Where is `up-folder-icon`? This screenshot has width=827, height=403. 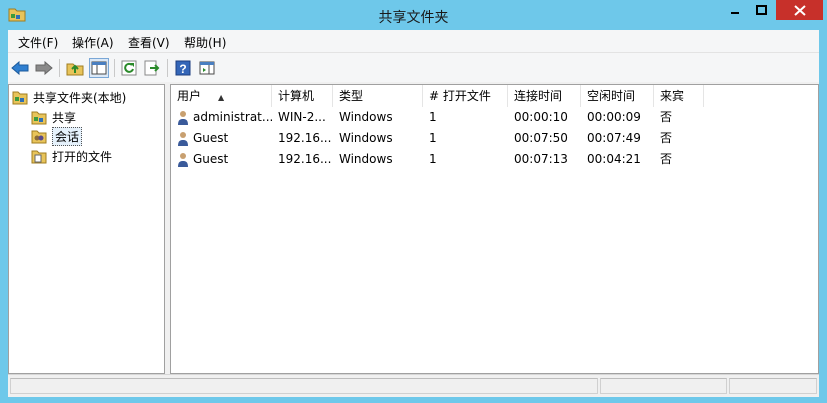
up-folder-icon is located at coordinates (75, 69).